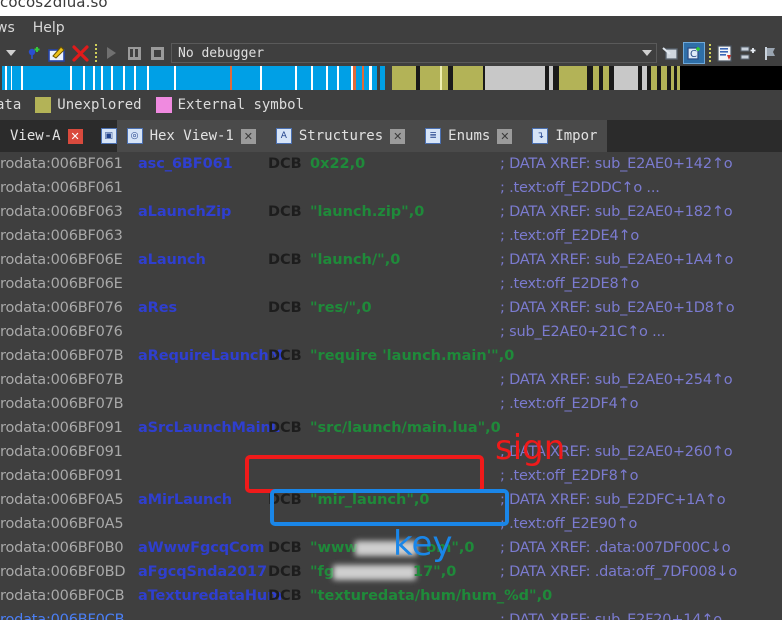 This screenshot has height=620, width=782. I want to click on legend-label-external-symbol: External symbol, so click(241, 105).